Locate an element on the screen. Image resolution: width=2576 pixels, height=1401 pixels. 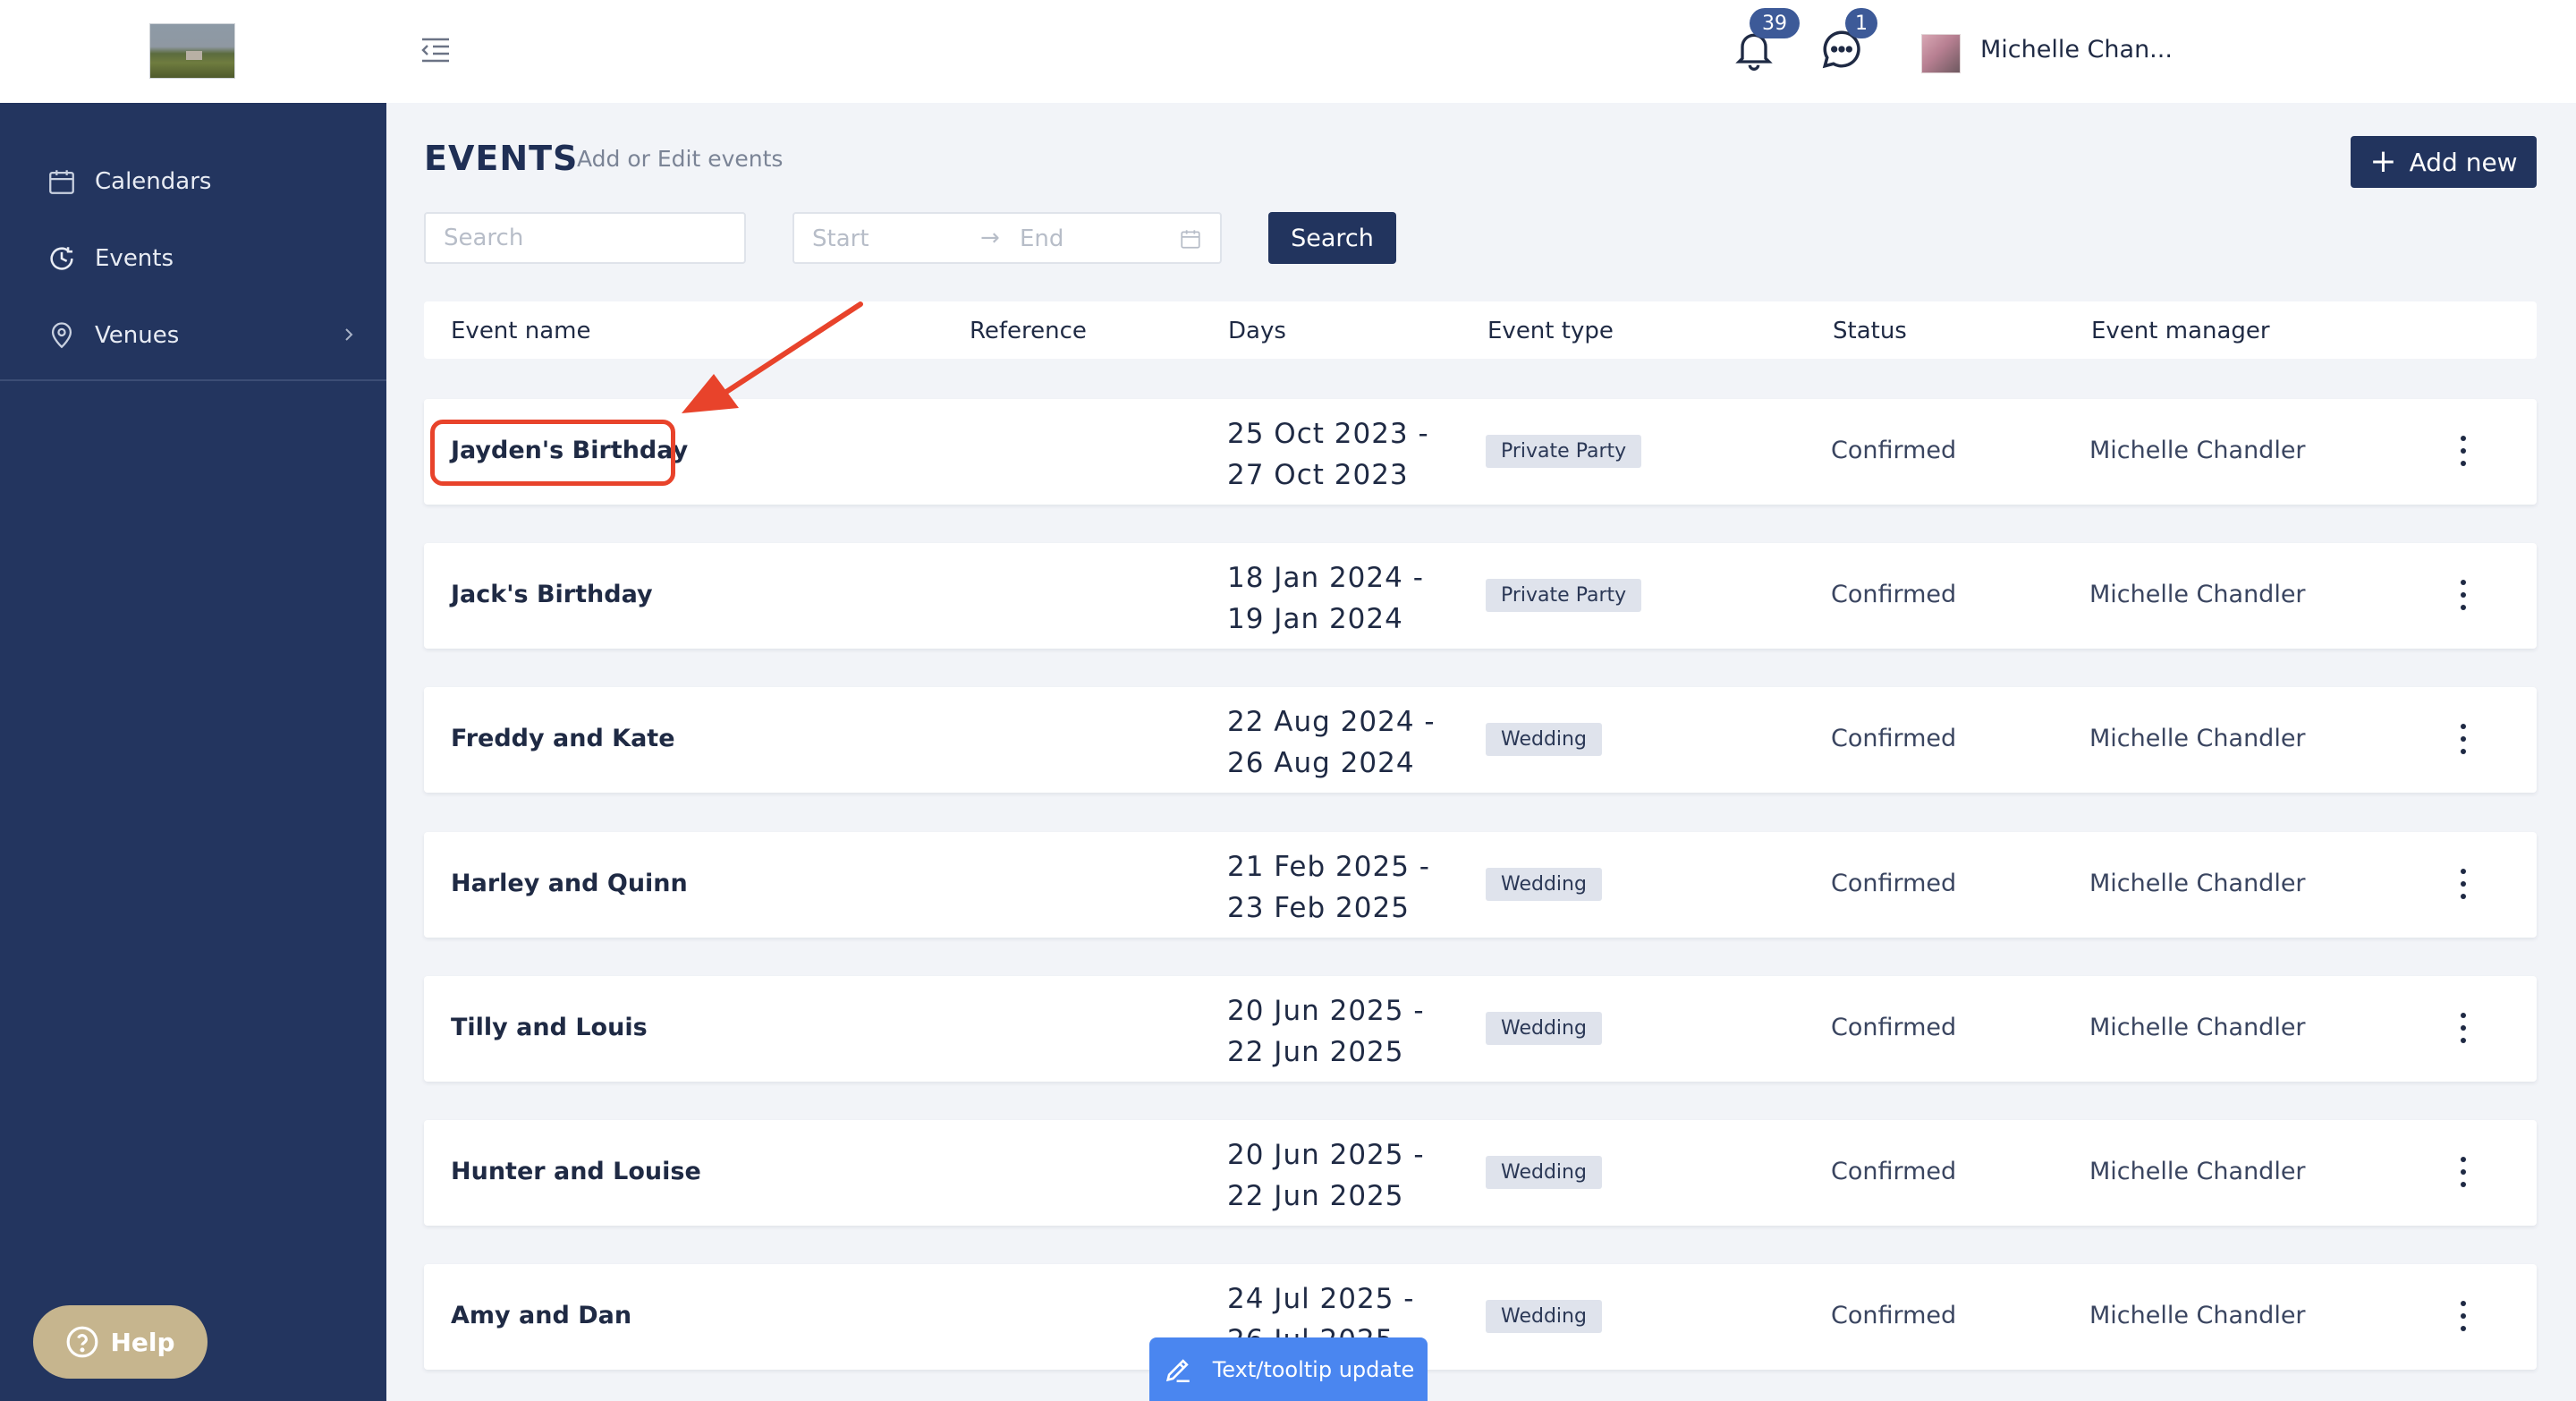
event-start-date: 18 Jan 2024 - is located at coordinates (1325, 578).